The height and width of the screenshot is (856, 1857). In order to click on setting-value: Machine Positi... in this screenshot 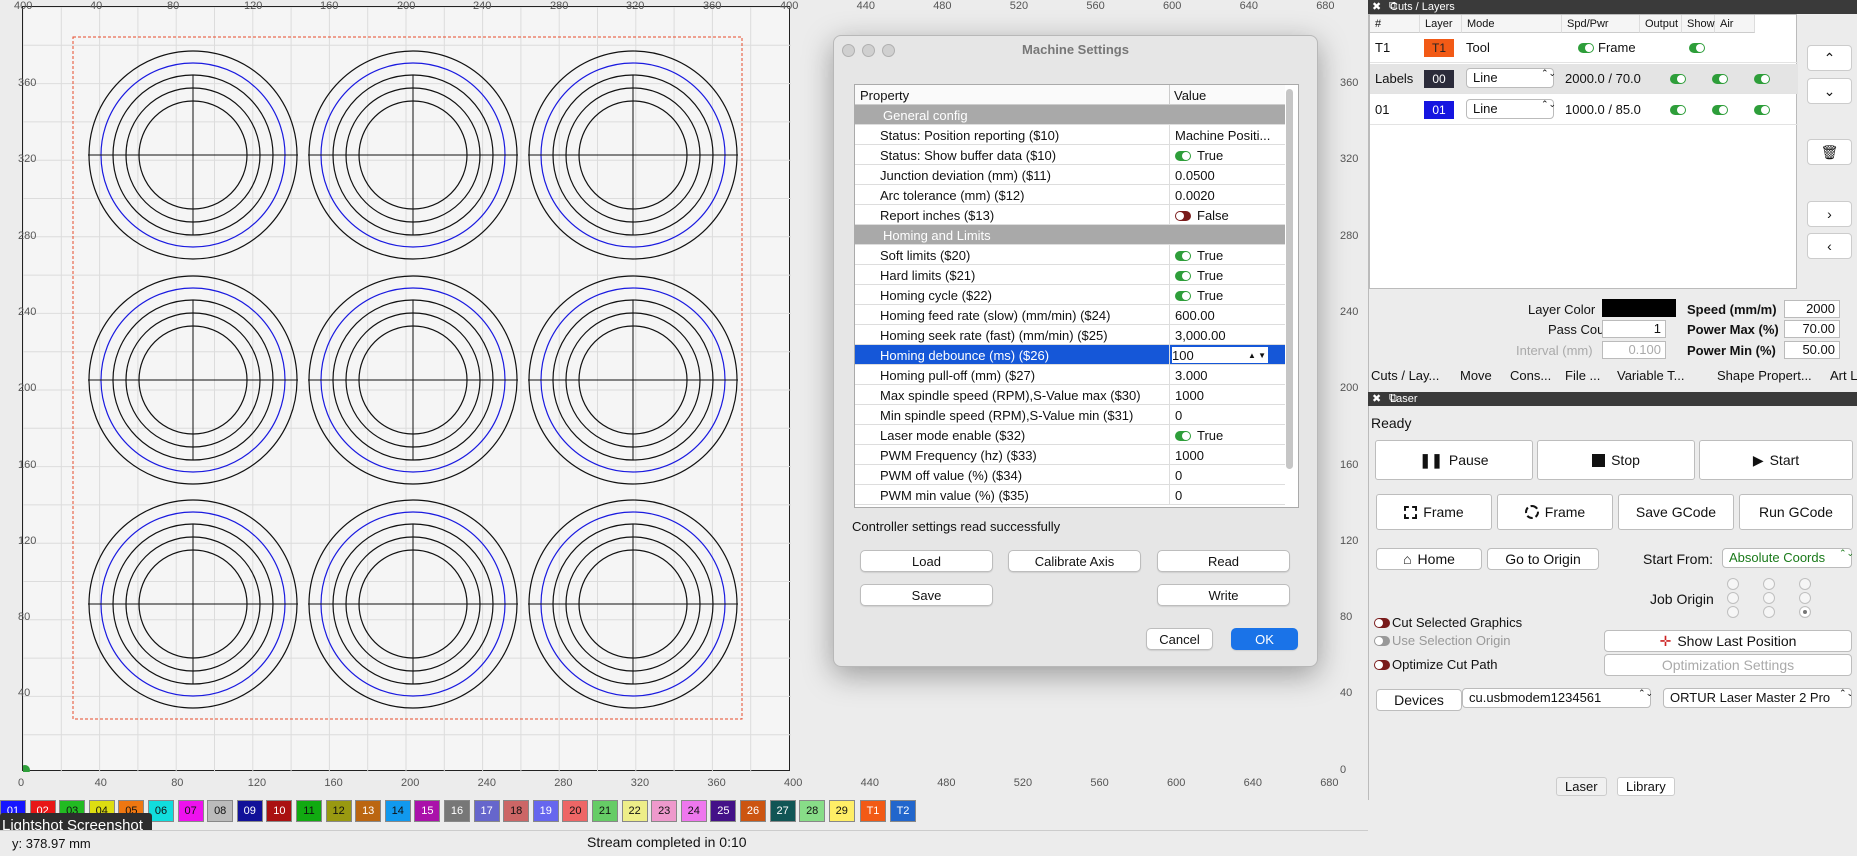, I will do `click(1222, 135)`.